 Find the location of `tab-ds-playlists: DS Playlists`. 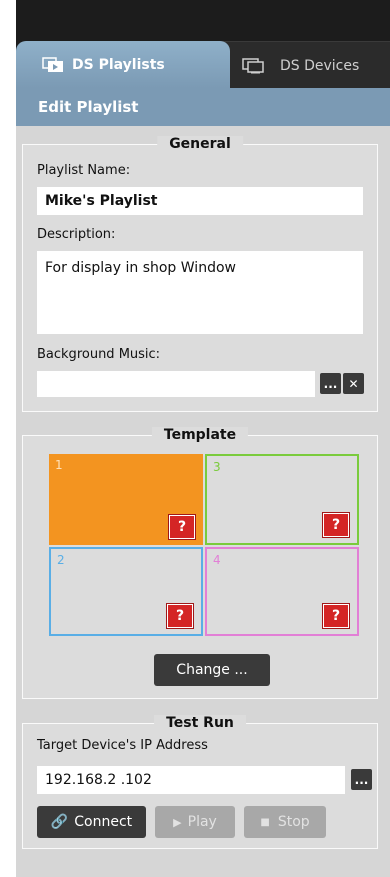

tab-ds-playlists: DS Playlists is located at coordinates (123, 64).